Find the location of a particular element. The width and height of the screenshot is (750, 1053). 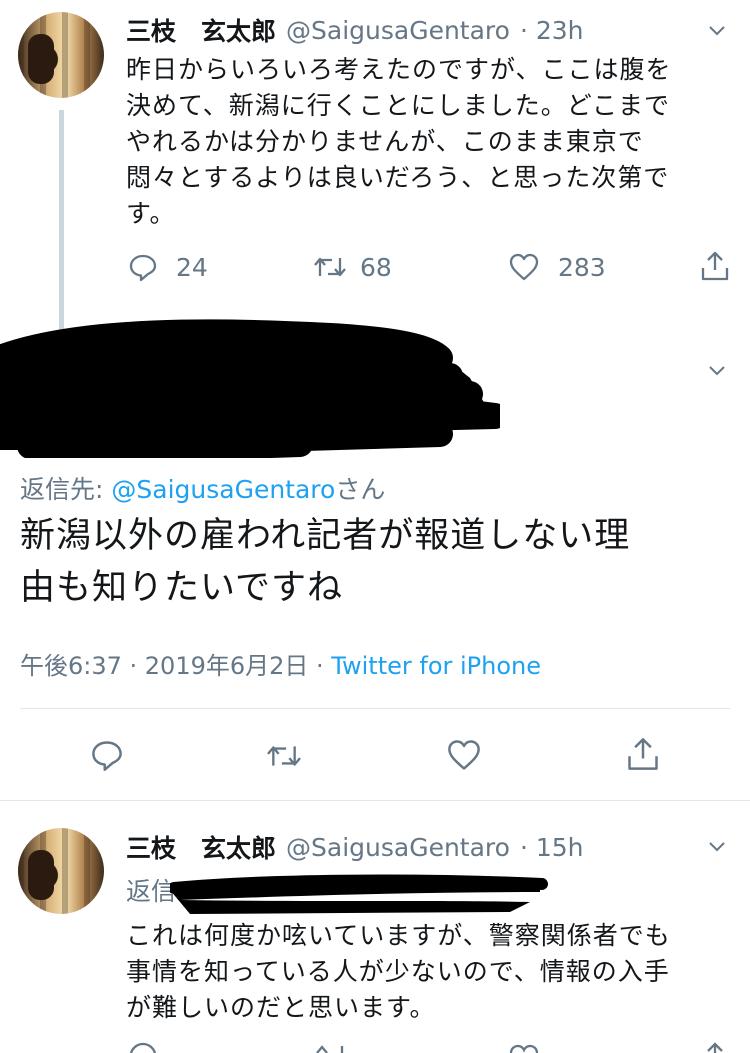

tweet-timestamp: 午後6:37 · 2019年6月2日 · Twitter for iPhone is located at coordinates (281, 666).